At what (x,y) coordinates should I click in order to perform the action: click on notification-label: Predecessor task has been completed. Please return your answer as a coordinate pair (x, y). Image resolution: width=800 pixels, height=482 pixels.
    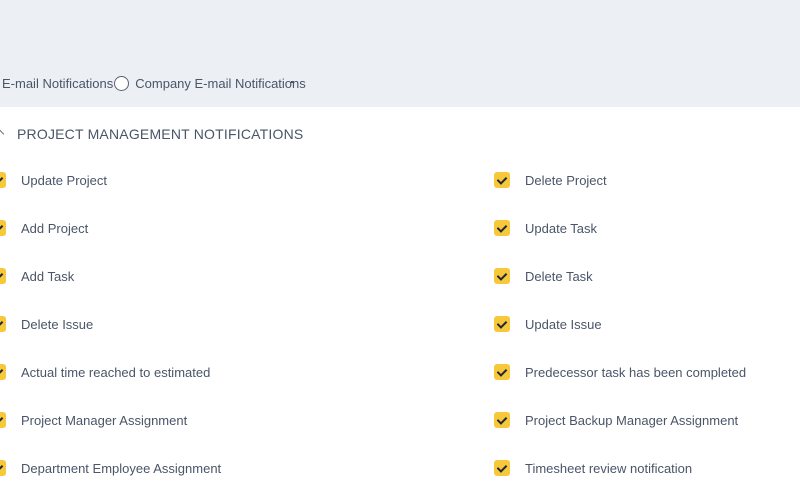
    Looking at the image, I should click on (636, 372).